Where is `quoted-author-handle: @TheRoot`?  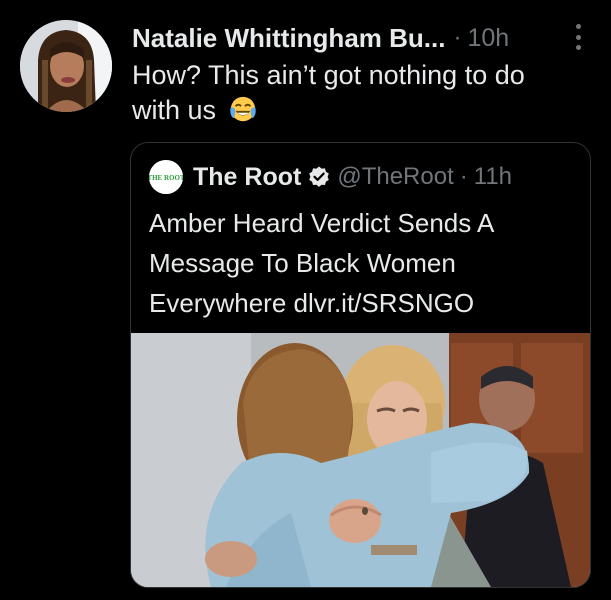
quoted-author-handle: @TheRoot is located at coordinates (395, 177).